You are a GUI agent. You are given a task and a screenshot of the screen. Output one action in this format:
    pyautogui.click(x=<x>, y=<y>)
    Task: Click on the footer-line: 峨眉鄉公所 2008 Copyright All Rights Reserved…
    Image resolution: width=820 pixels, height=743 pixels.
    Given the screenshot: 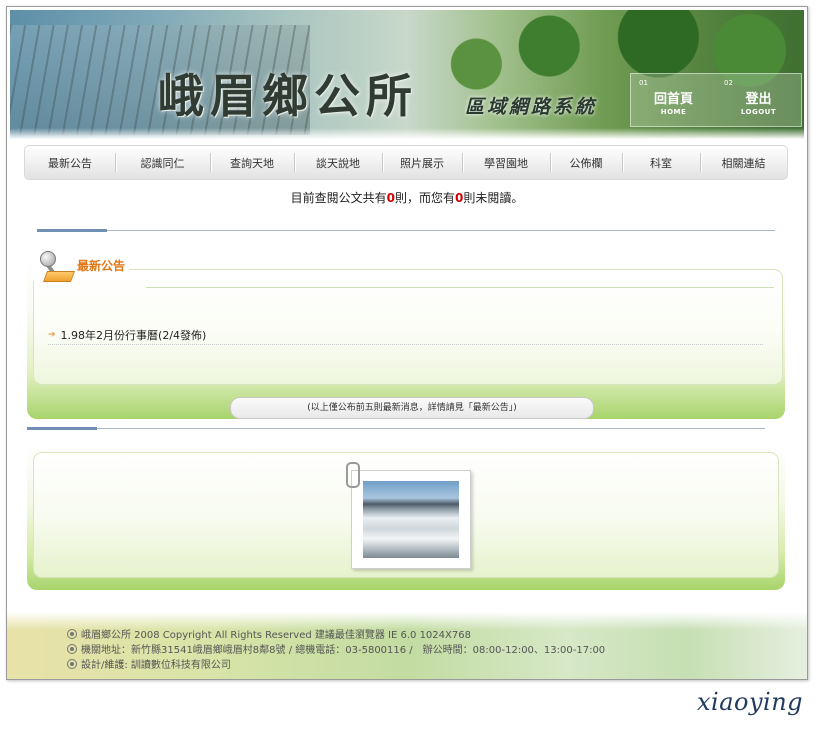 What is the action you would take?
    pyautogui.click(x=336, y=635)
    